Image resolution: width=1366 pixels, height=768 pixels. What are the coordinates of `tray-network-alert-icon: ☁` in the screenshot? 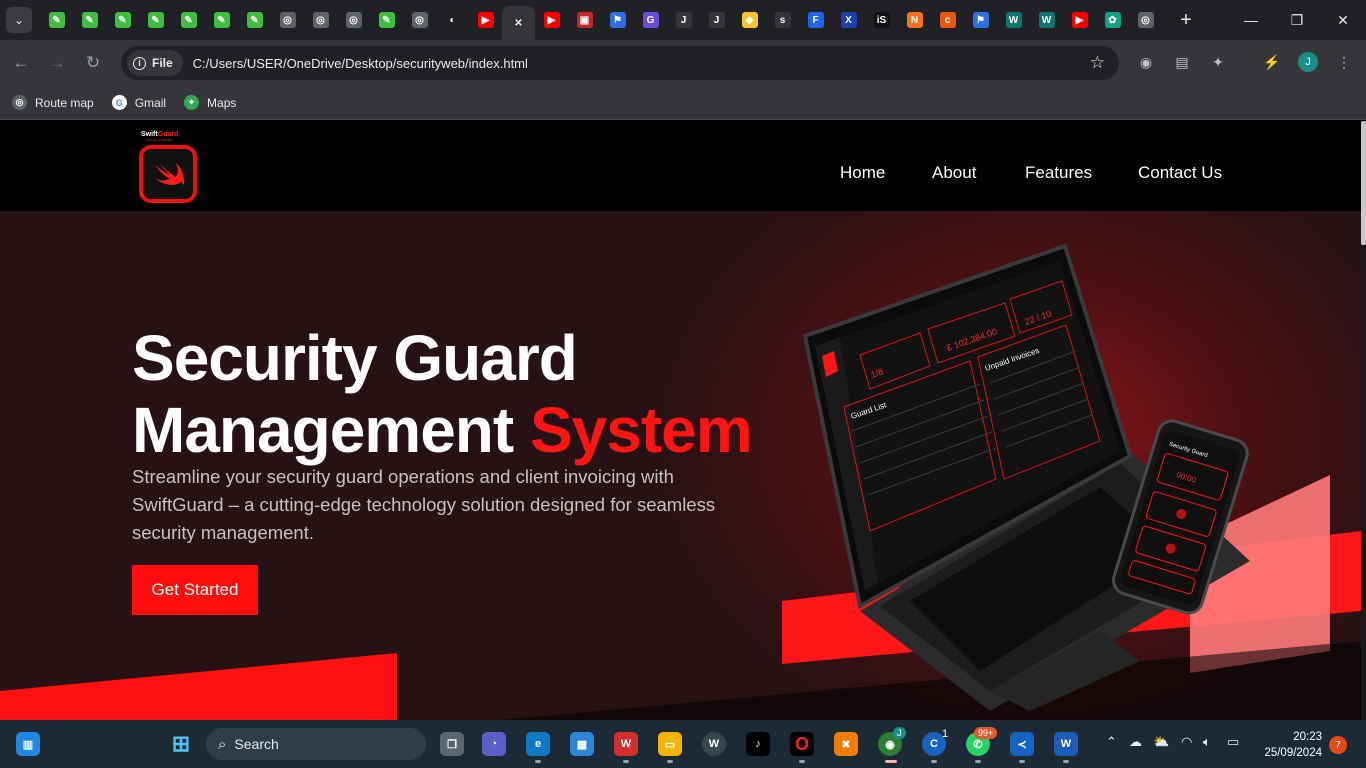 It's located at (1135, 742).